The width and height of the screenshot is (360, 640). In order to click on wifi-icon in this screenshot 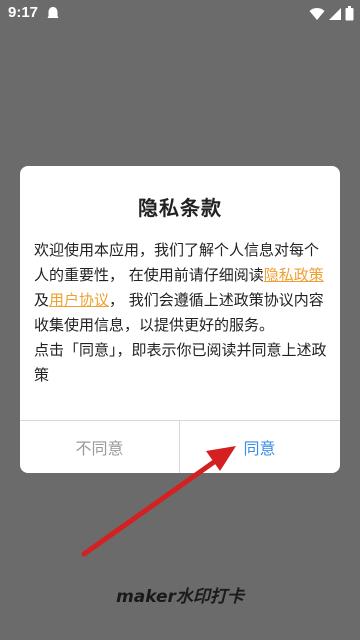, I will do `click(317, 14)`.